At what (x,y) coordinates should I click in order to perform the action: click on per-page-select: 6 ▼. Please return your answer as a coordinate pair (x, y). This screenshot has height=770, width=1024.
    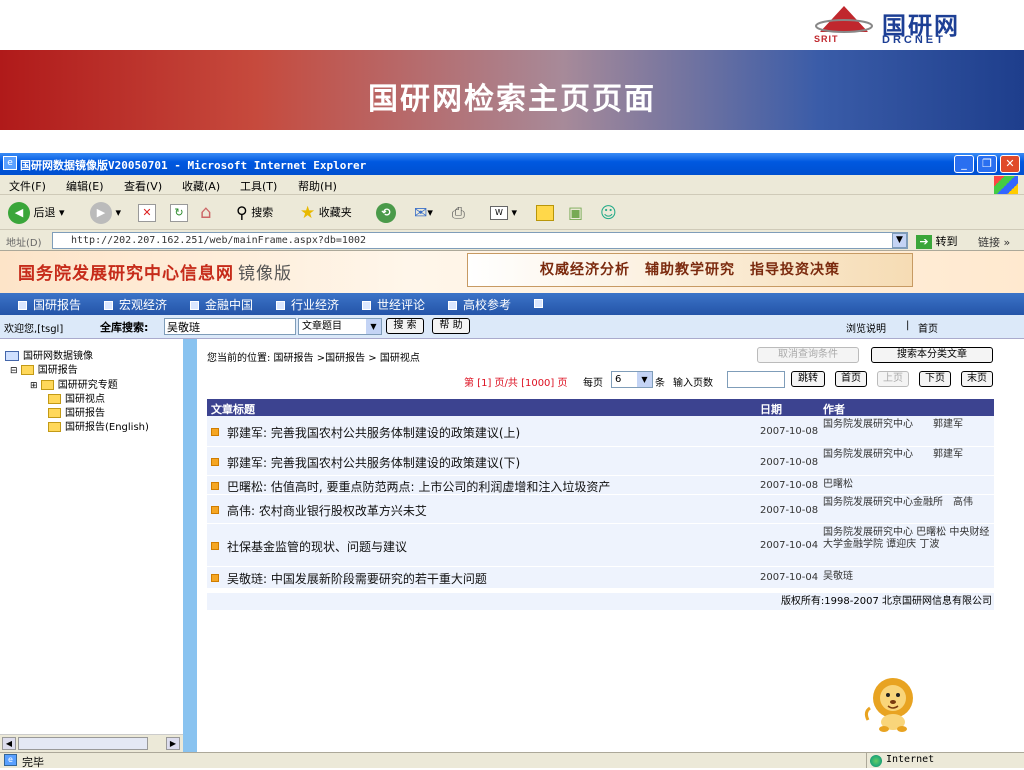
    Looking at the image, I should click on (632, 379).